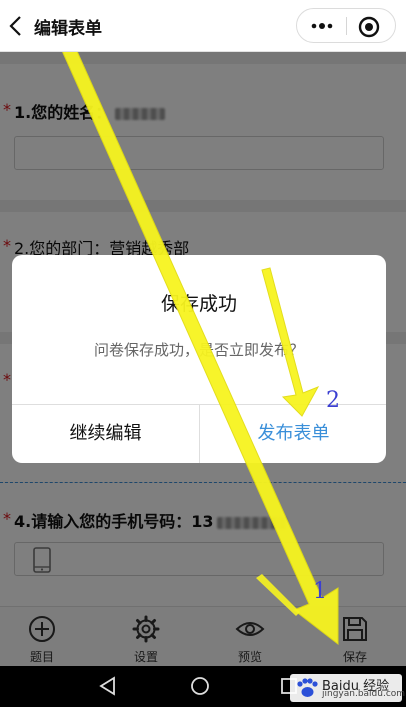 The width and height of the screenshot is (406, 707). I want to click on page-title: 编辑表单, so click(68, 29).